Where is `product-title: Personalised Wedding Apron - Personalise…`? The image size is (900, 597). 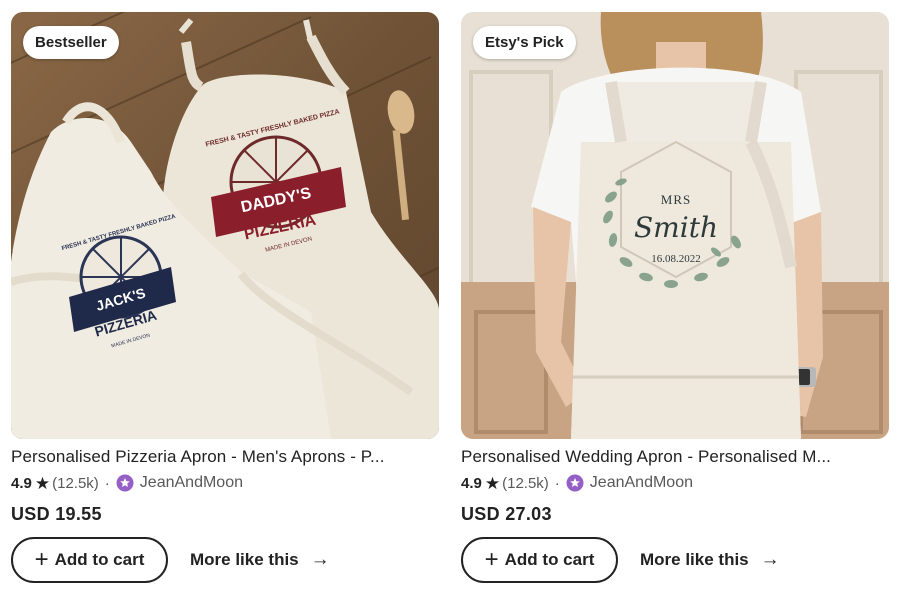
product-title: Personalised Wedding Apron - Personalise… is located at coordinates (675, 457).